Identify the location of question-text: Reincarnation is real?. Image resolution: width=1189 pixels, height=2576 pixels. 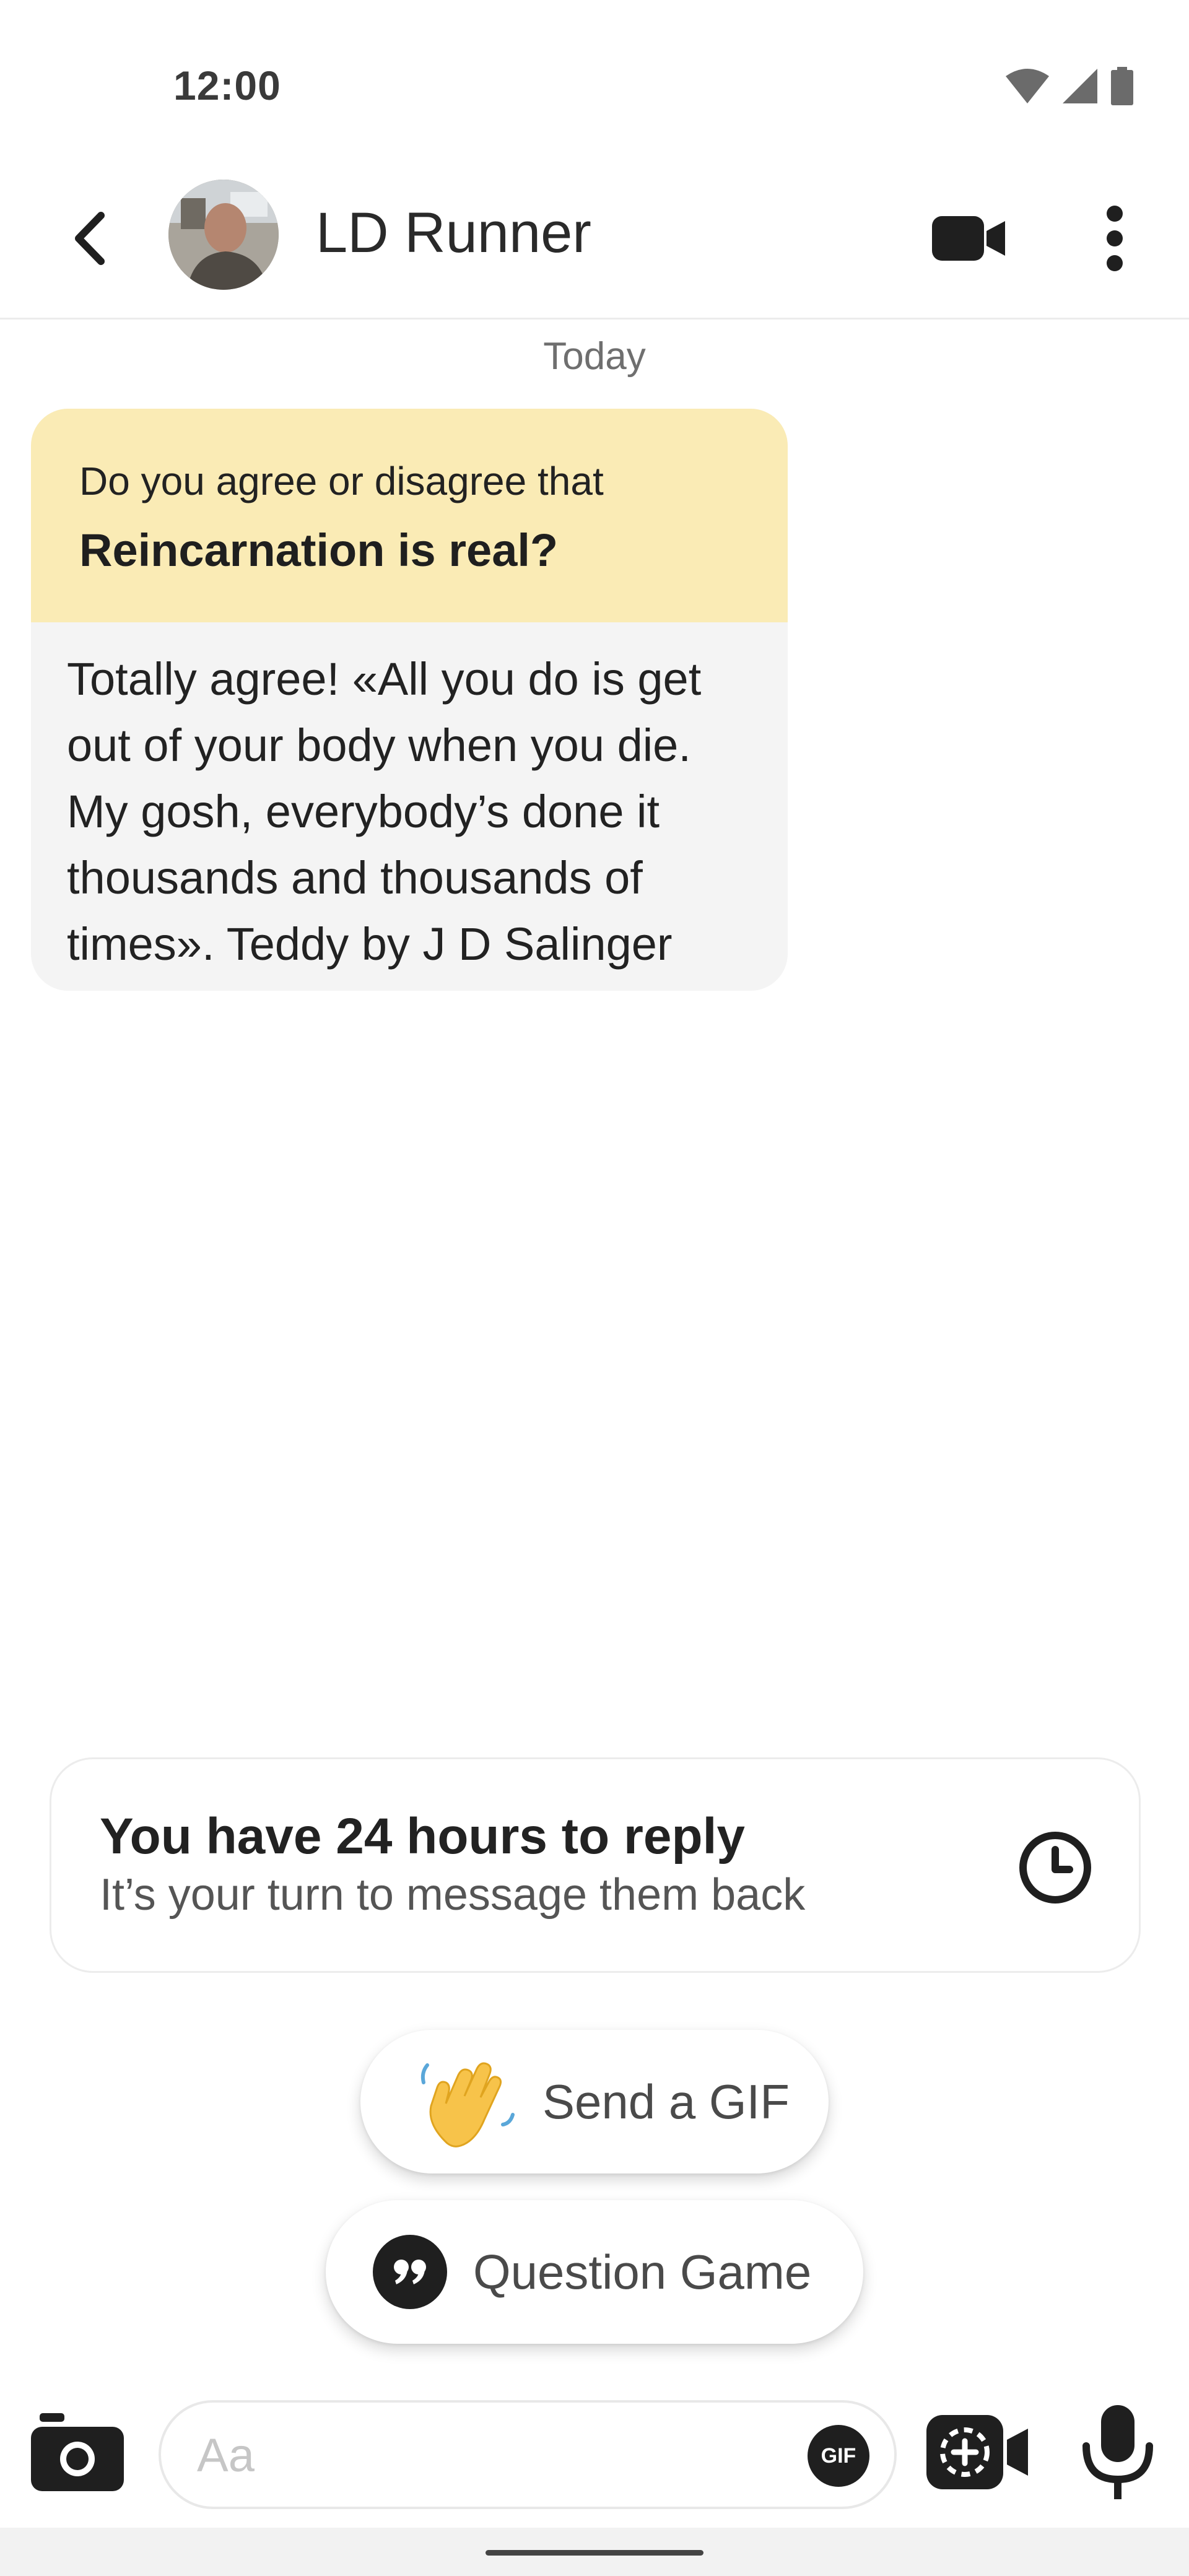
(319, 550).